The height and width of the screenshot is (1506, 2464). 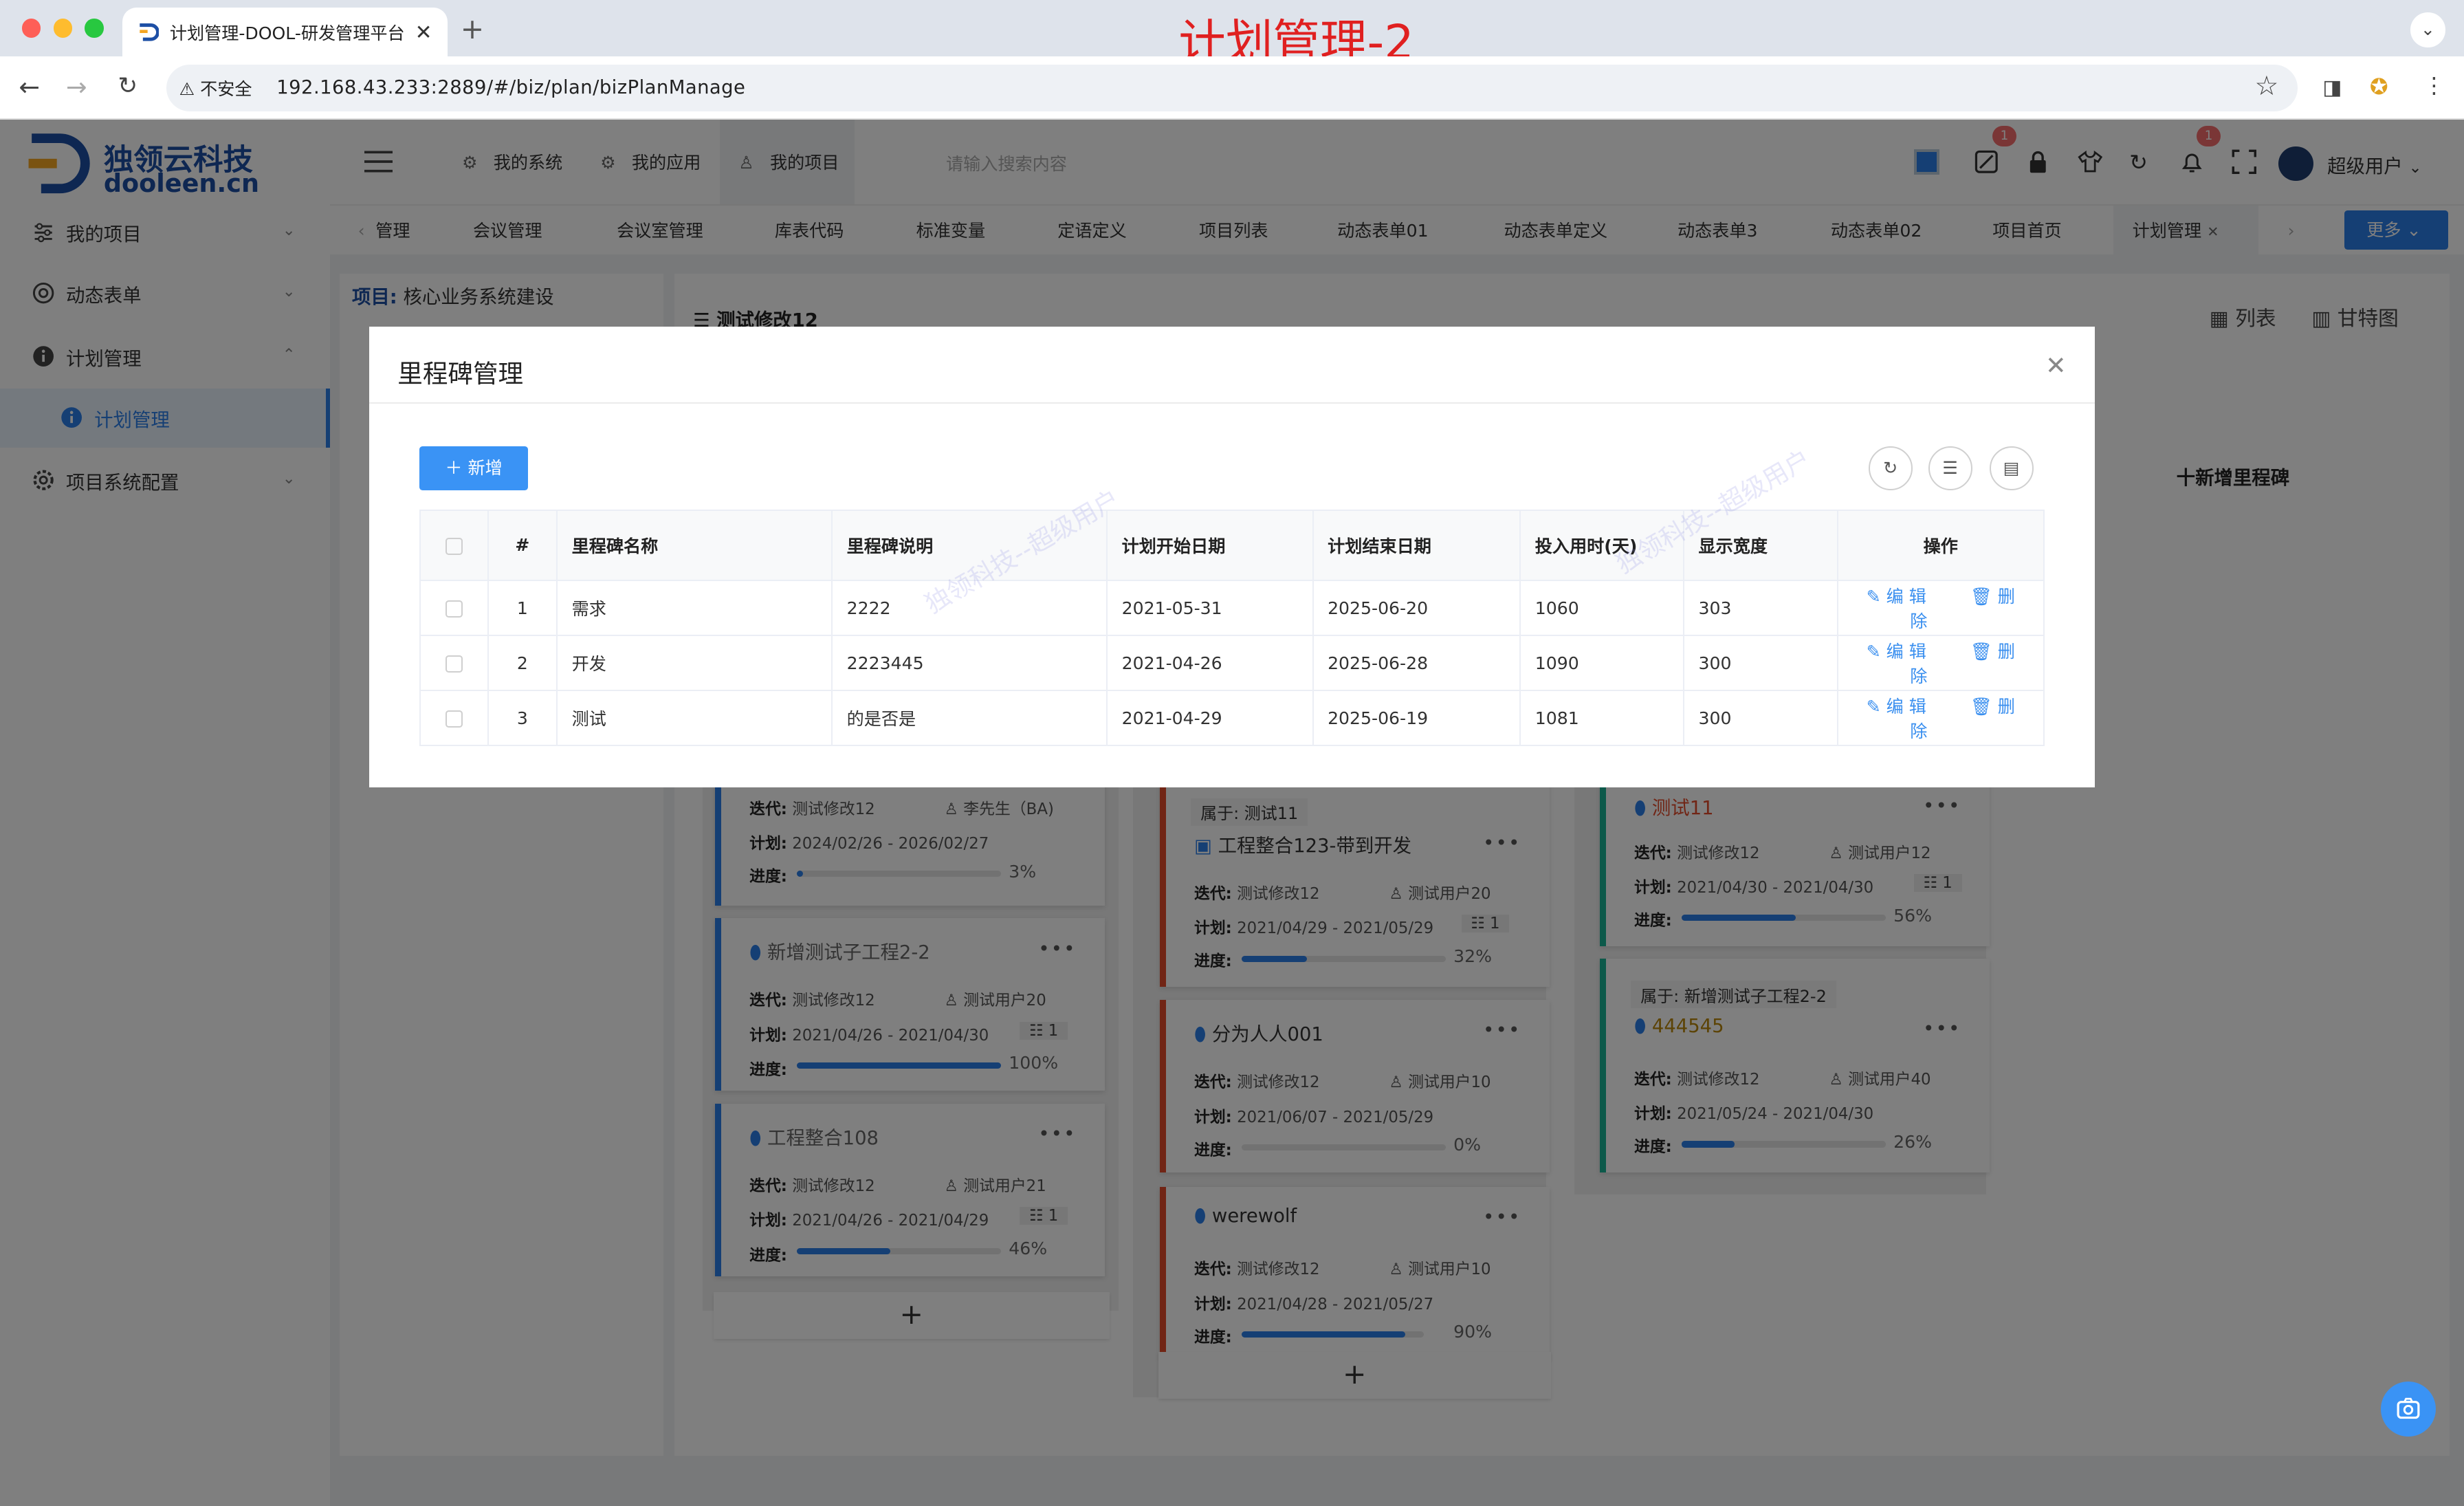 I want to click on column-header: 计划开始日期, so click(x=1210, y=545).